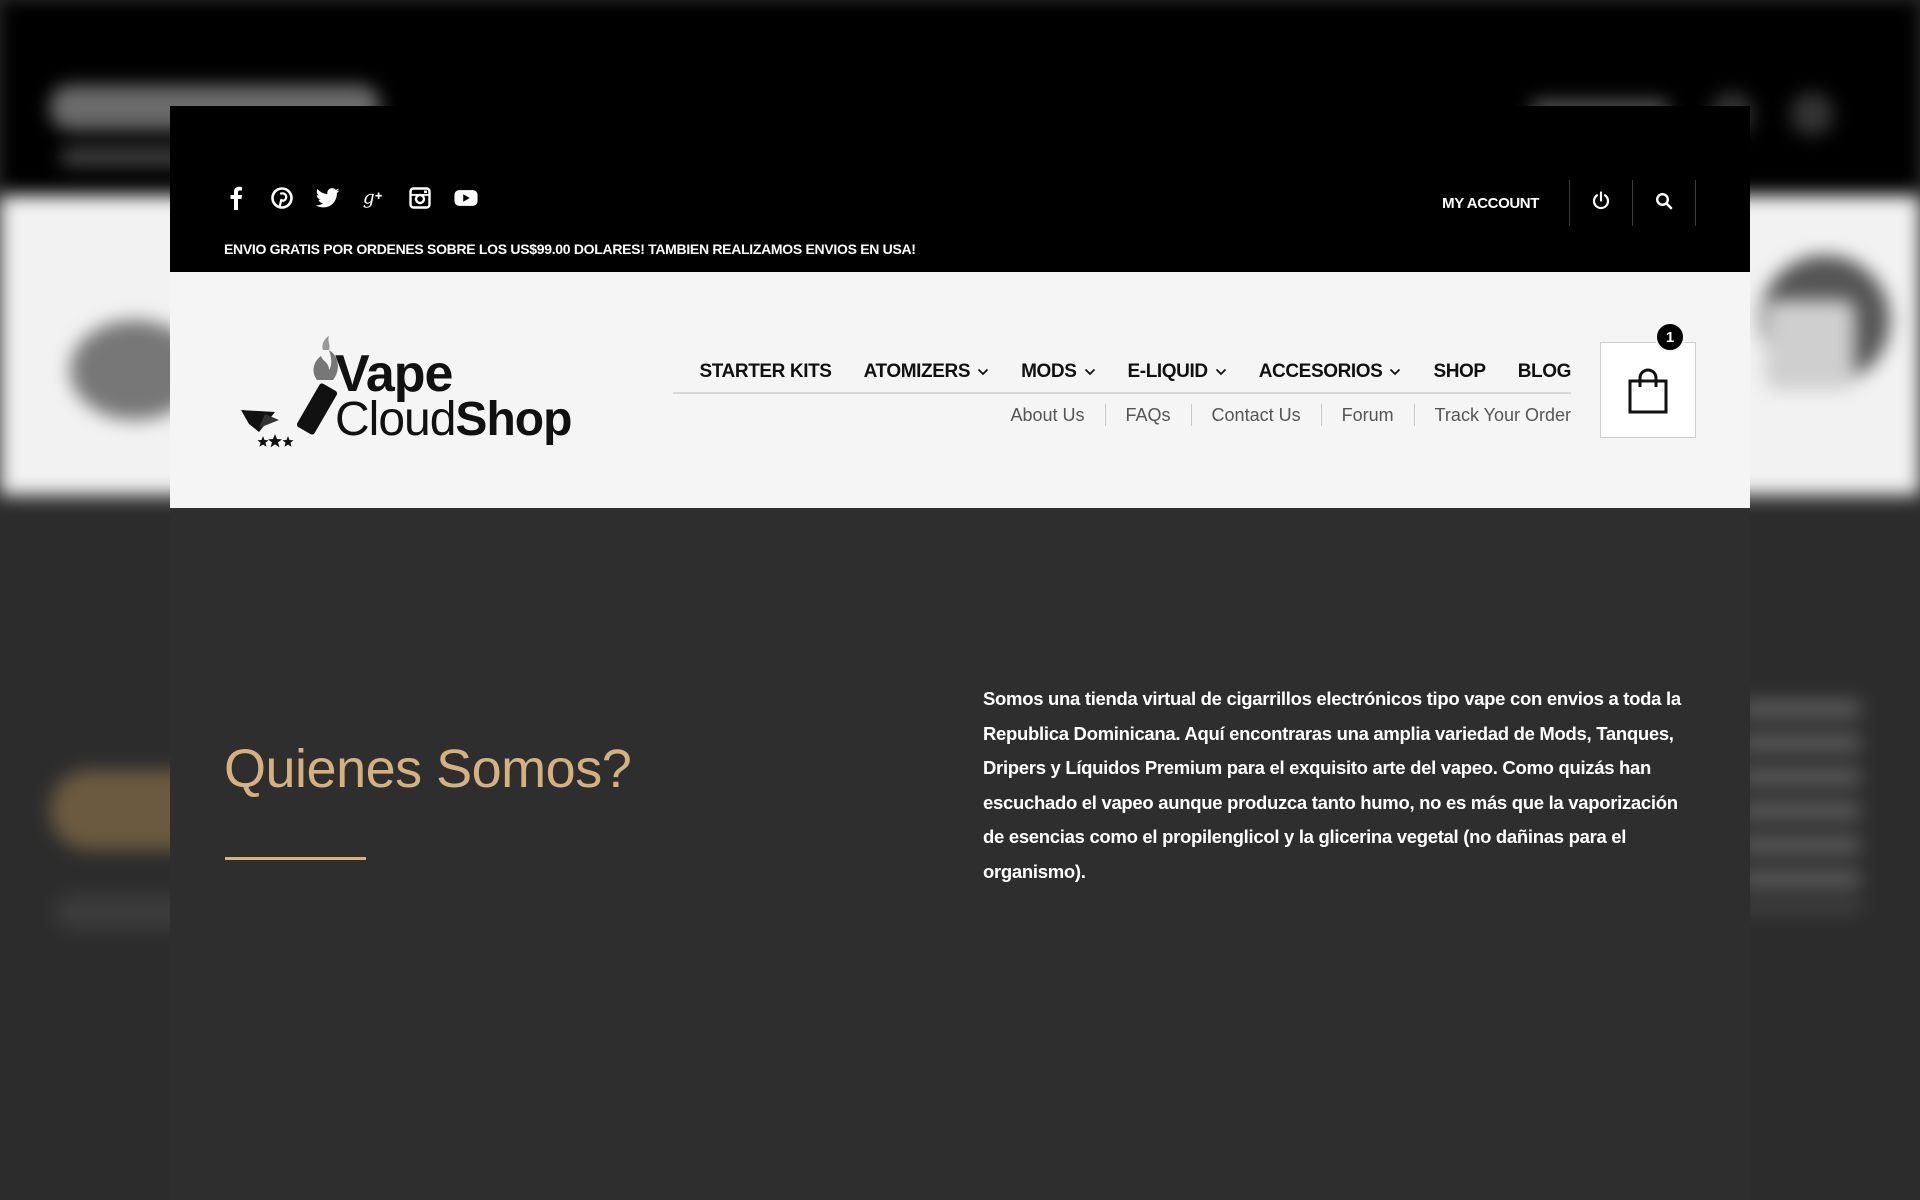  I want to click on nav-label: SHOP, so click(1459, 371).